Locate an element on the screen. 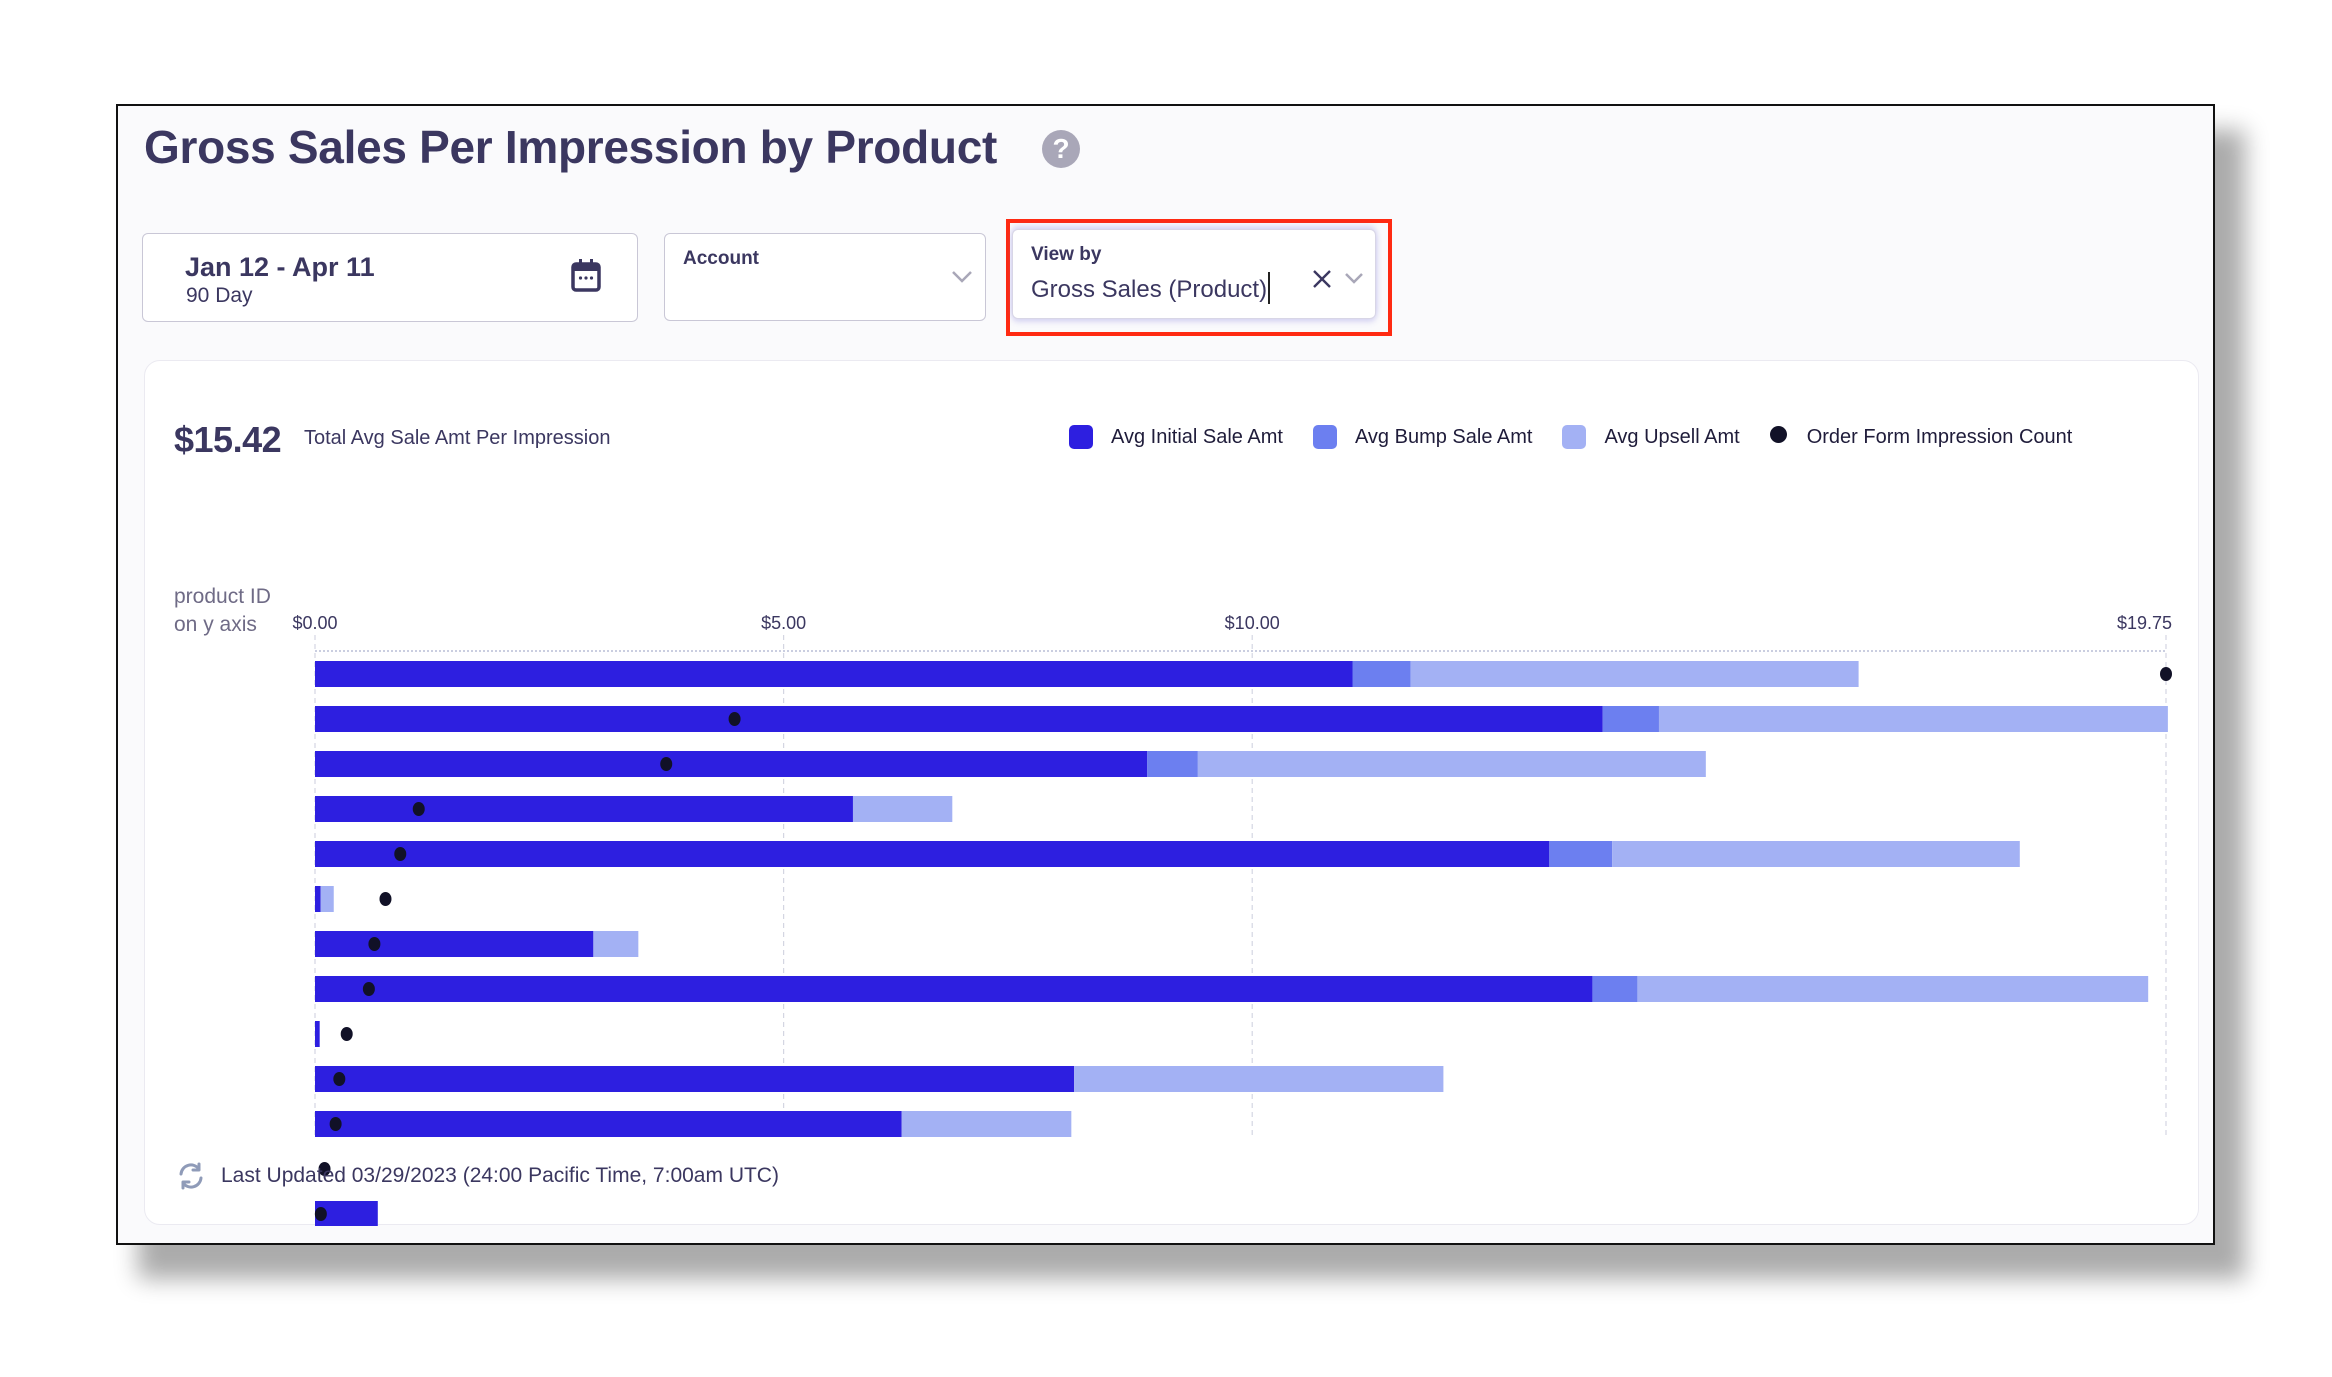 The image size is (2332, 1377). date-range-sublabel: 90 Day is located at coordinates (219, 295).